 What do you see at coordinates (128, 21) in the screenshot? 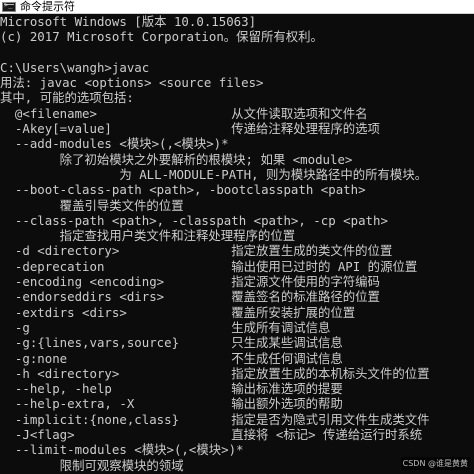
I see `console-line: Microsoft Windows [版本 10.0.15063]` at bounding box center [128, 21].